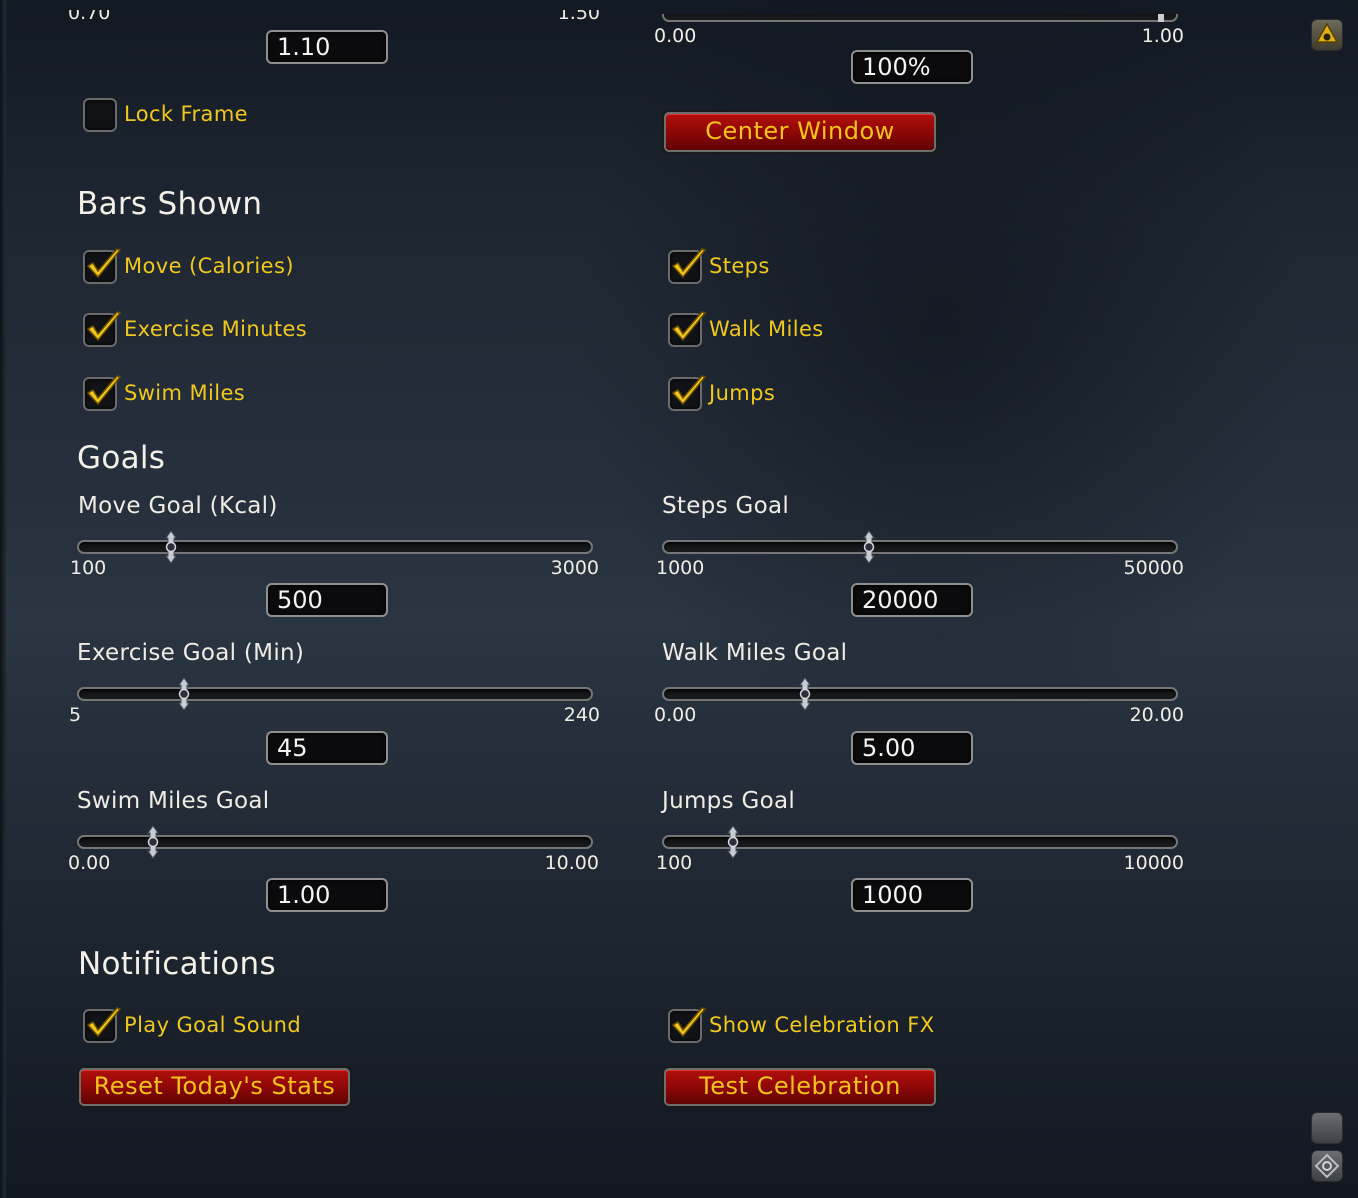 The width and height of the screenshot is (1358, 1198). I want to click on move-goal-slider-thumb, so click(171, 547).